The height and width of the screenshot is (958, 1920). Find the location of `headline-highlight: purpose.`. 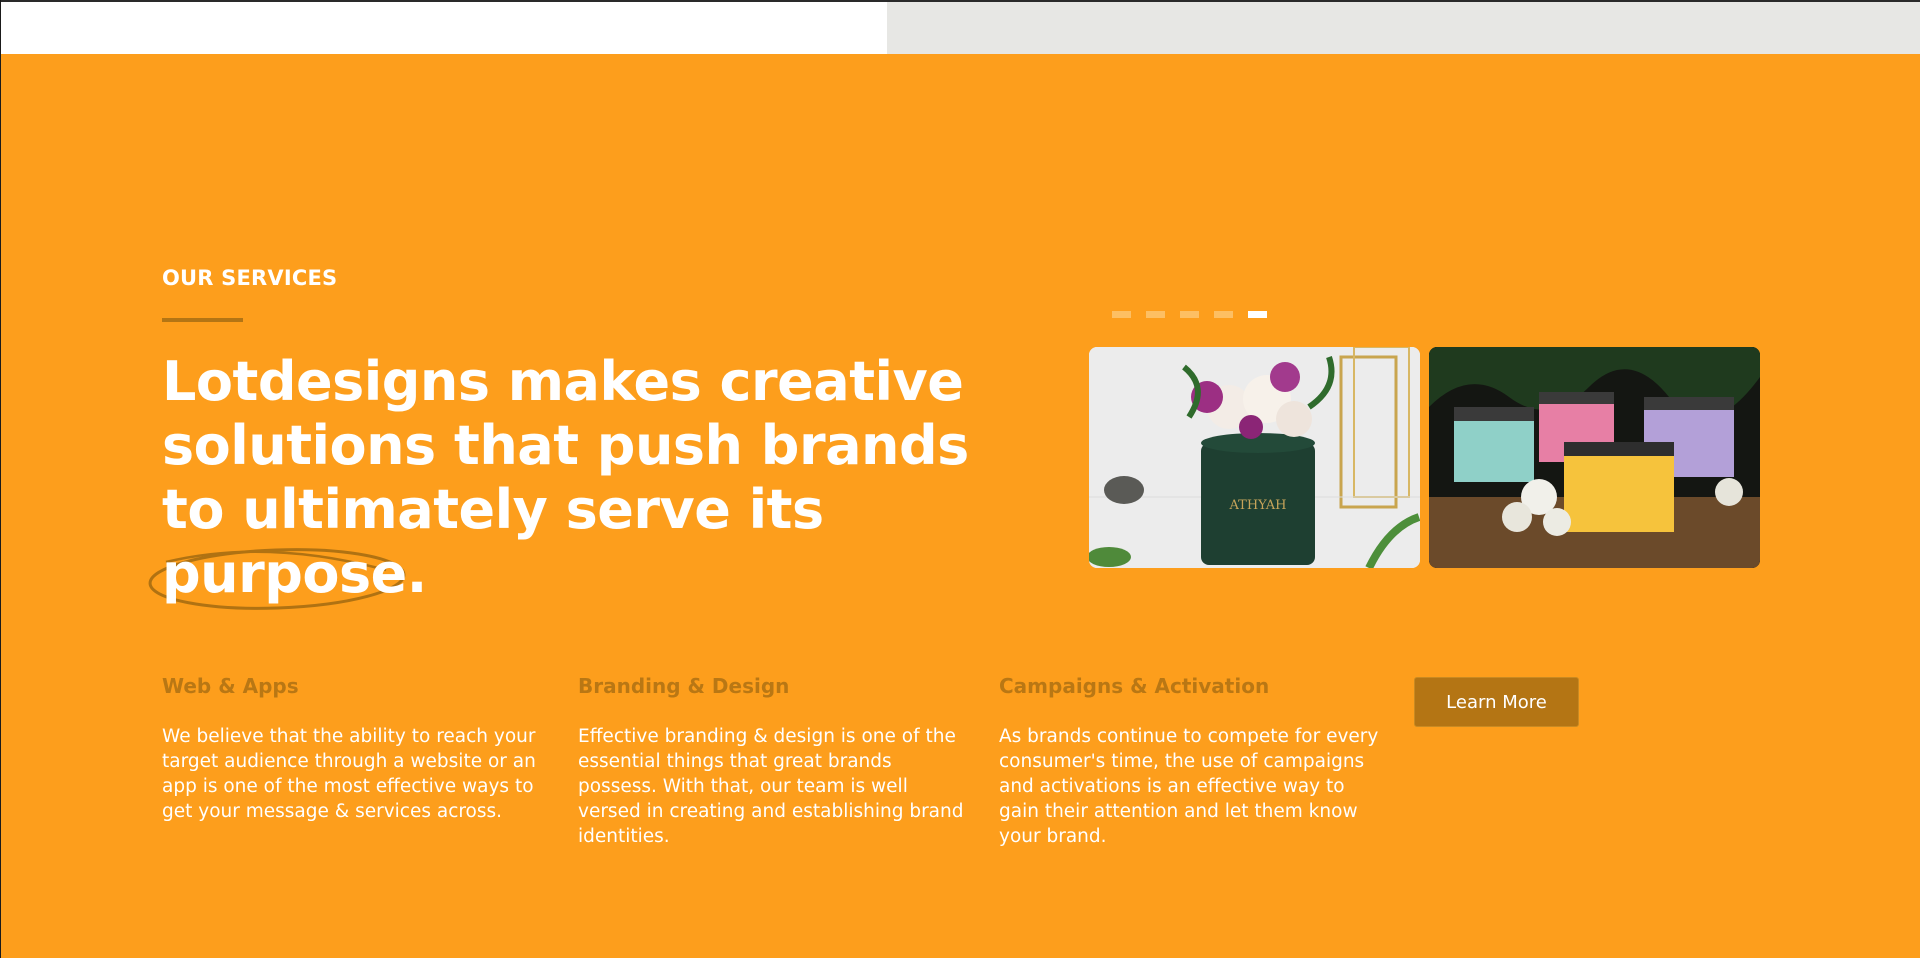

headline-highlight: purpose. is located at coordinates (287, 576).